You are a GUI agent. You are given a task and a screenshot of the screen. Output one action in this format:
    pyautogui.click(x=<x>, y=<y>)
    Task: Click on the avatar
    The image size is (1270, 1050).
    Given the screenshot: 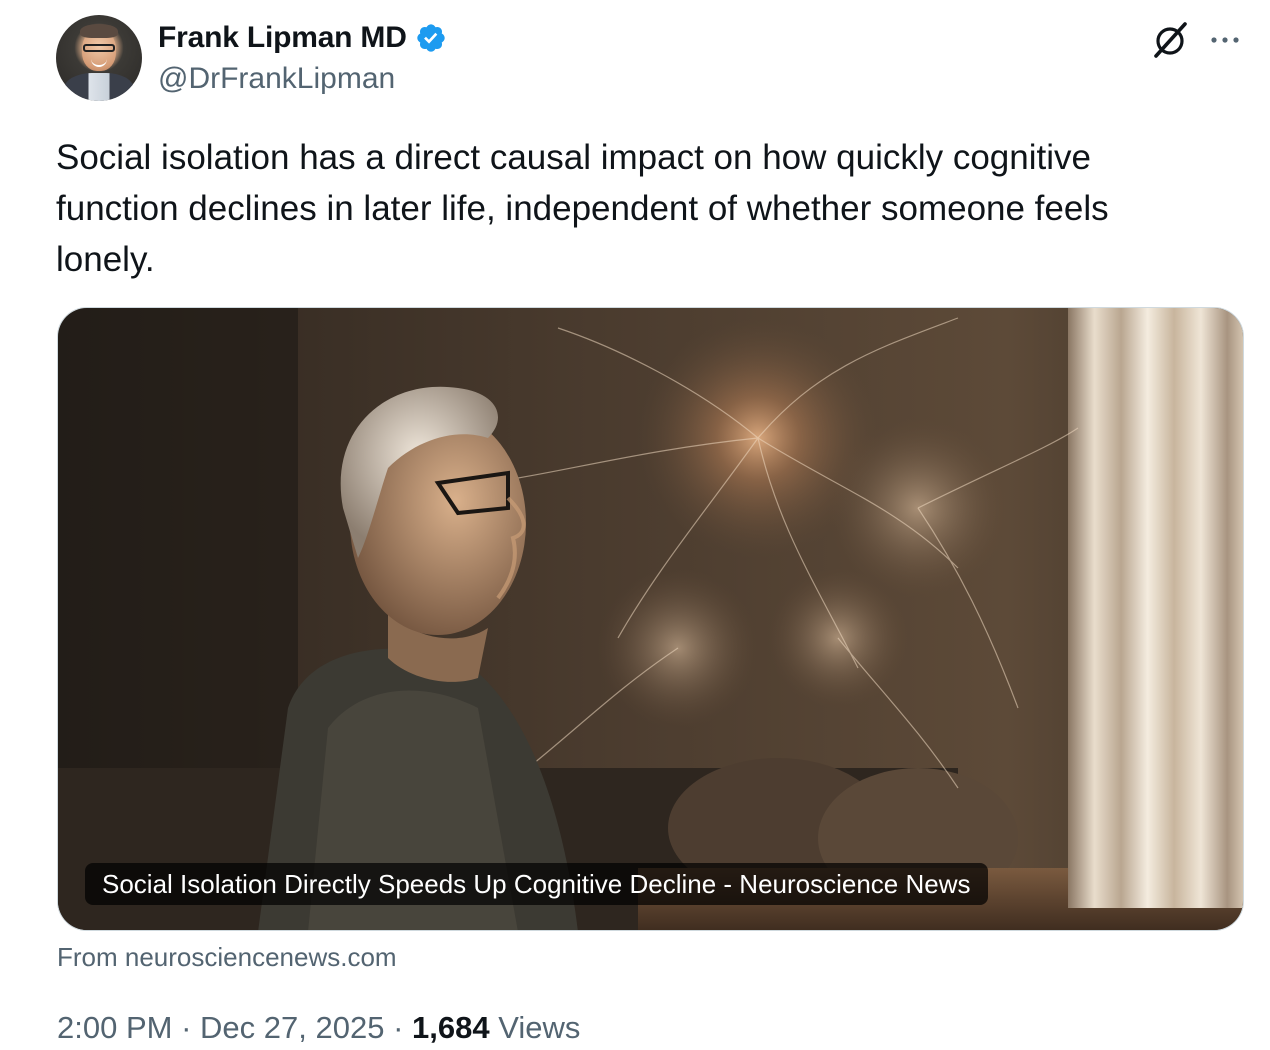 What is the action you would take?
    pyautogui.click(x=99, y=58)
    